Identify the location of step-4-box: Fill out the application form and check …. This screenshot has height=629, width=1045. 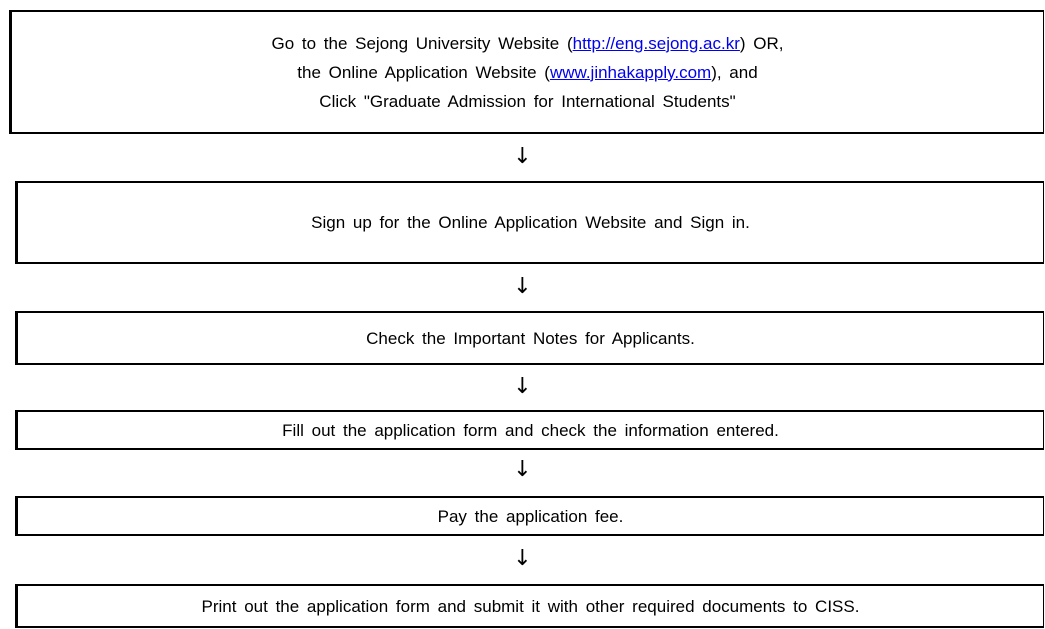
(529, 430).